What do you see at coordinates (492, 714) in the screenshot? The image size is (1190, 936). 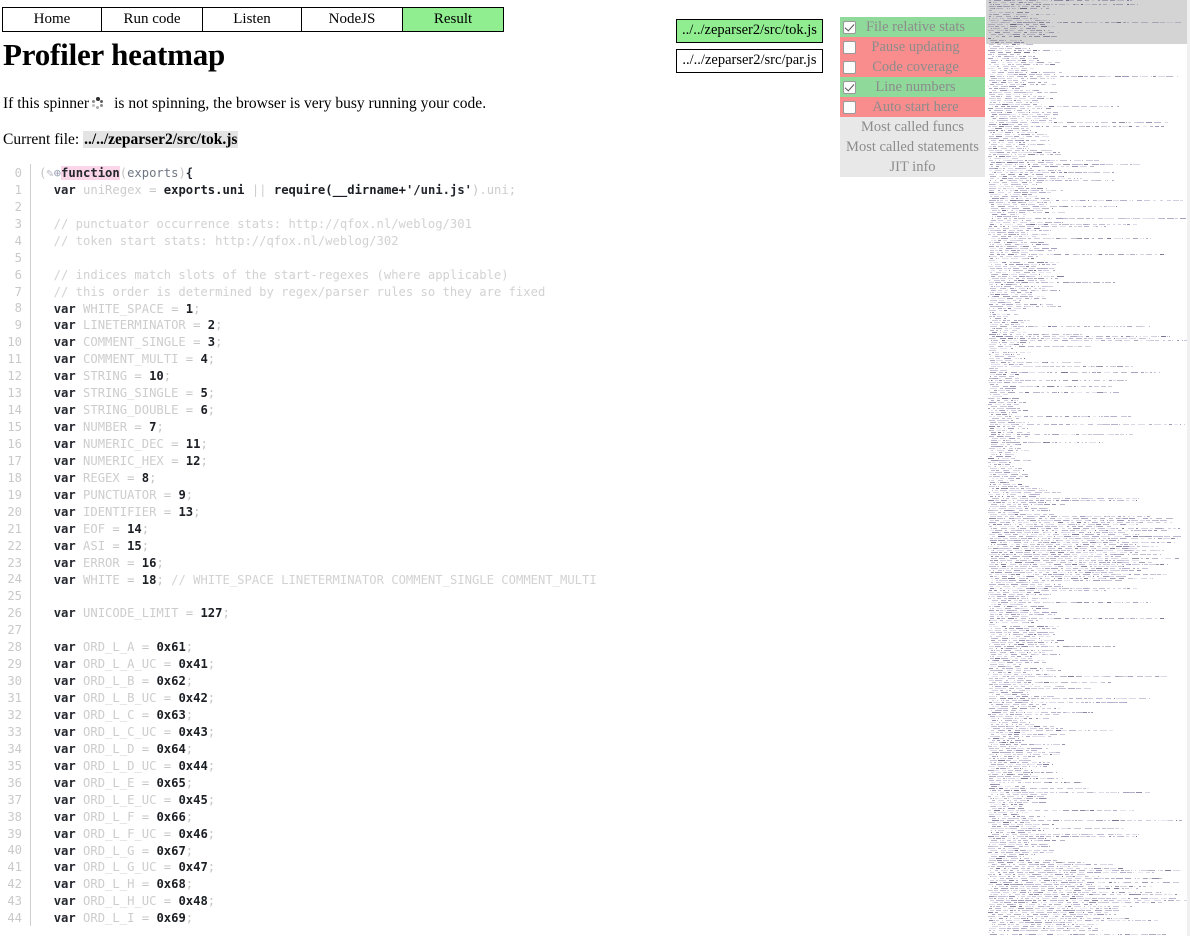 I see `code-line: 32 var ORD_L_C = 0x63;` at bounding box center [492, 714].